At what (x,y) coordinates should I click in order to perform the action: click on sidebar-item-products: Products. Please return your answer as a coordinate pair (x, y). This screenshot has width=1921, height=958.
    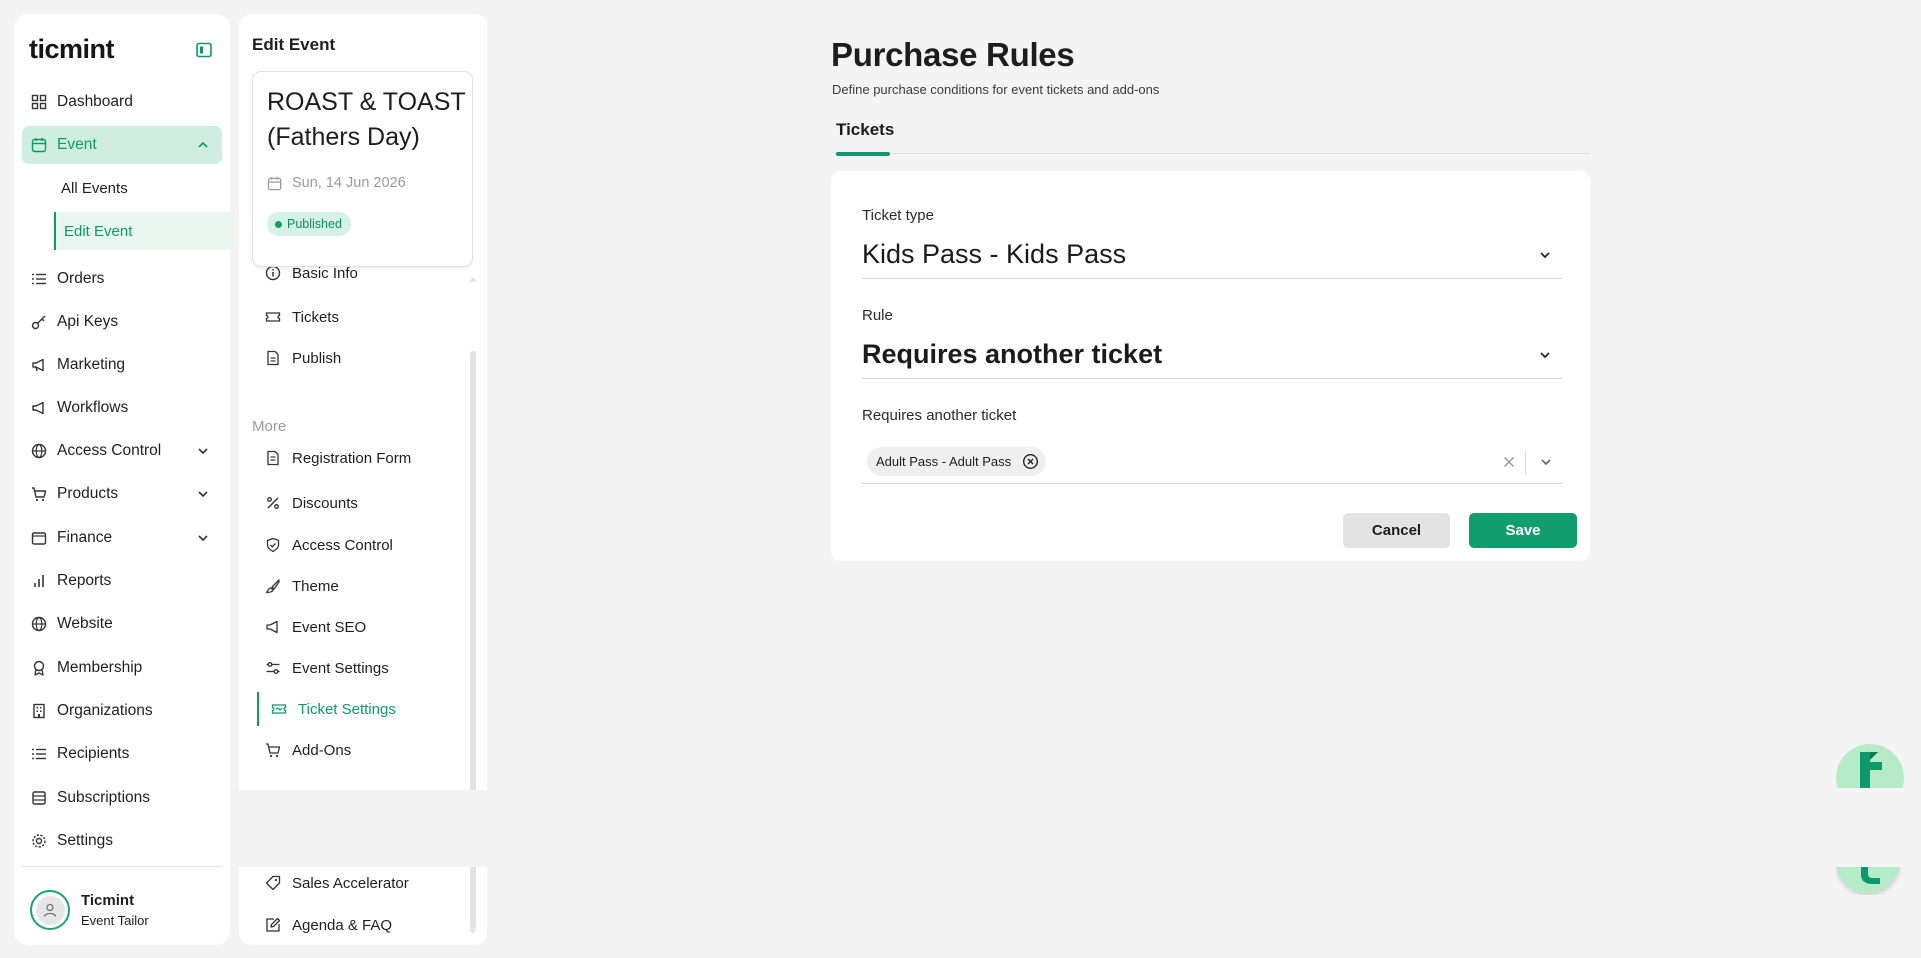
    Looking at the image, I should click on (122, 494).